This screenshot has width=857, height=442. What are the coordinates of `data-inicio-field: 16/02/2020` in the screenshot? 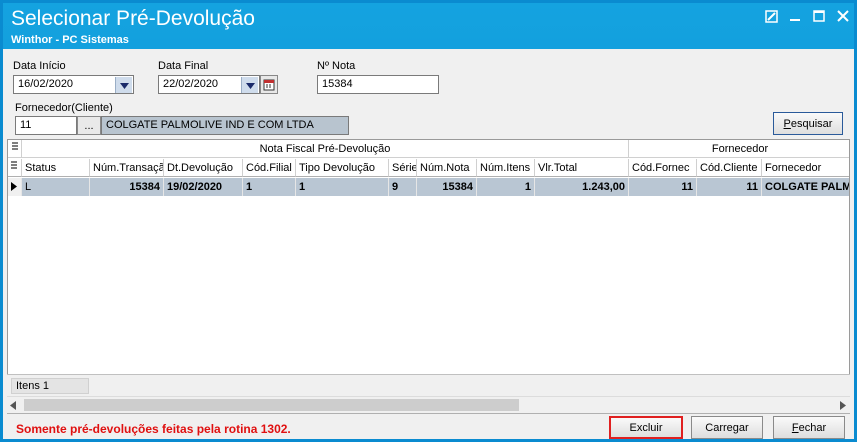 It's located at (73, 84).